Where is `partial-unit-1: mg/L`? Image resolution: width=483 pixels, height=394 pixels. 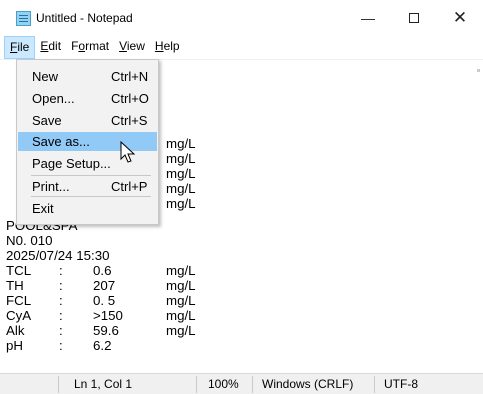
partial-unit-1: mg/L is located at coordinates (181, 143).